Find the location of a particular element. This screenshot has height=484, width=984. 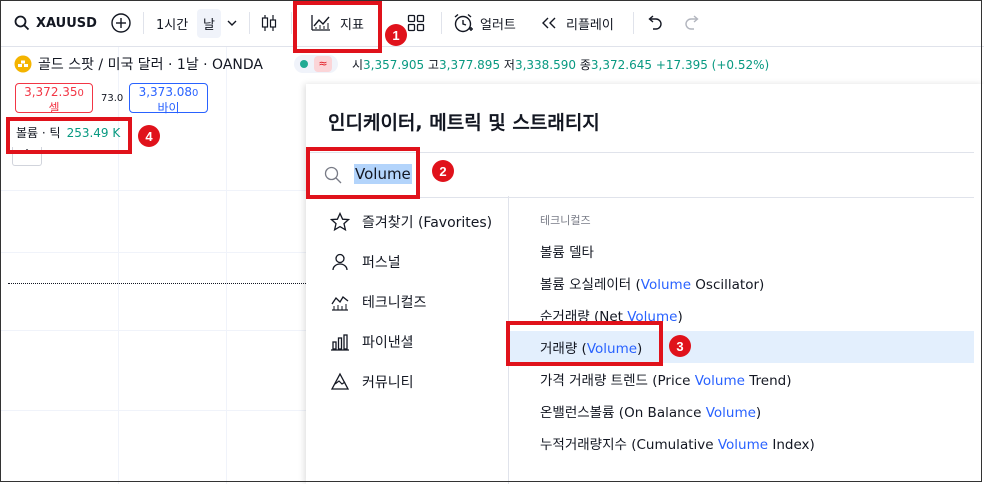

buy-button: 3,373.080 바이 is located at coordinates (168, 99).